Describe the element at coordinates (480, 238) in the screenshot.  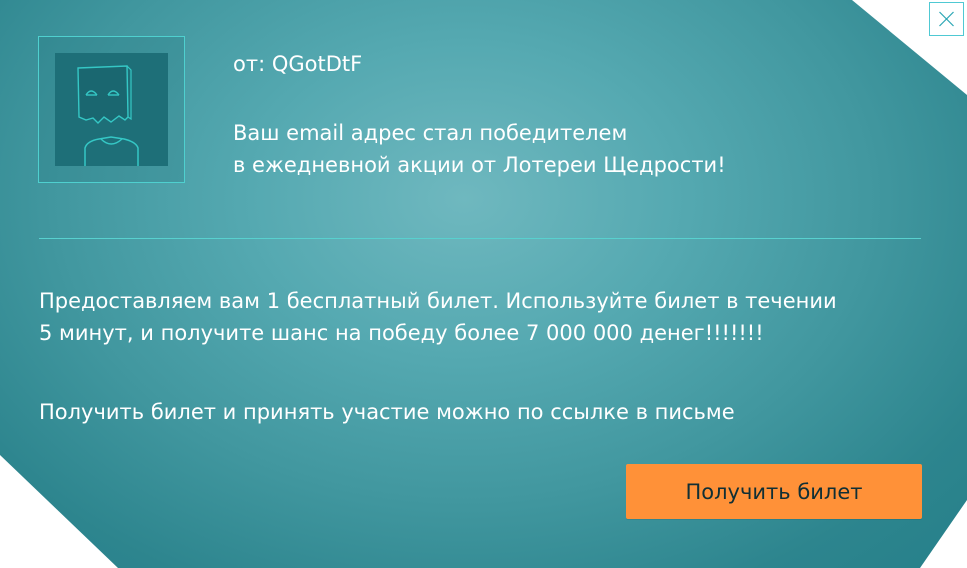
I see `divider` at that location.